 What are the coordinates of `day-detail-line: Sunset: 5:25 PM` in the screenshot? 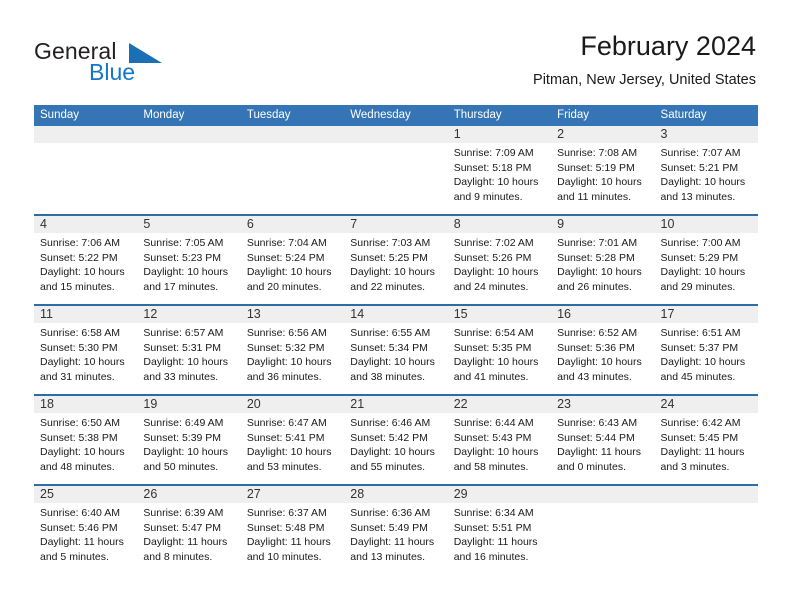 It's located at (389, 257).